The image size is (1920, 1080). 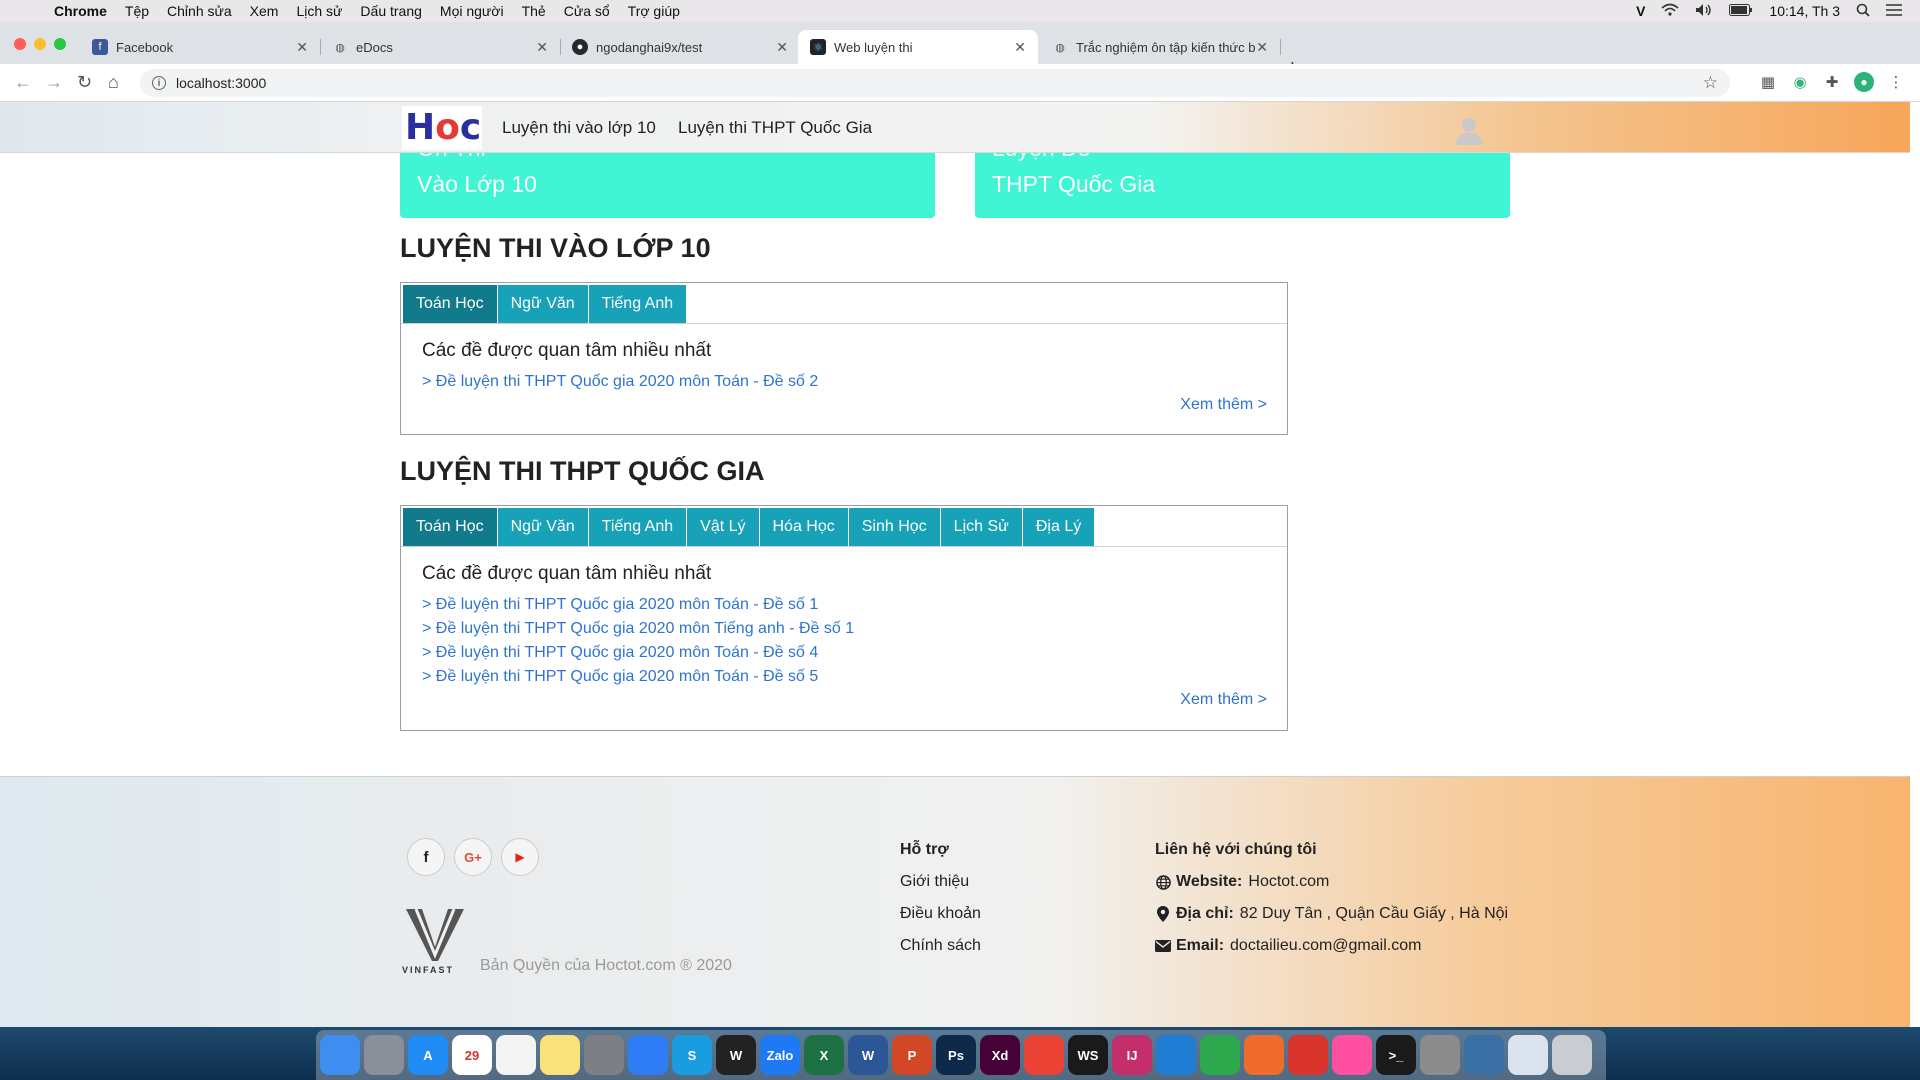 What do you see at coordinates (654, 11) in the screenshot?
I see `menu-help: Trợ giúp` at bounding box center [654, 11].